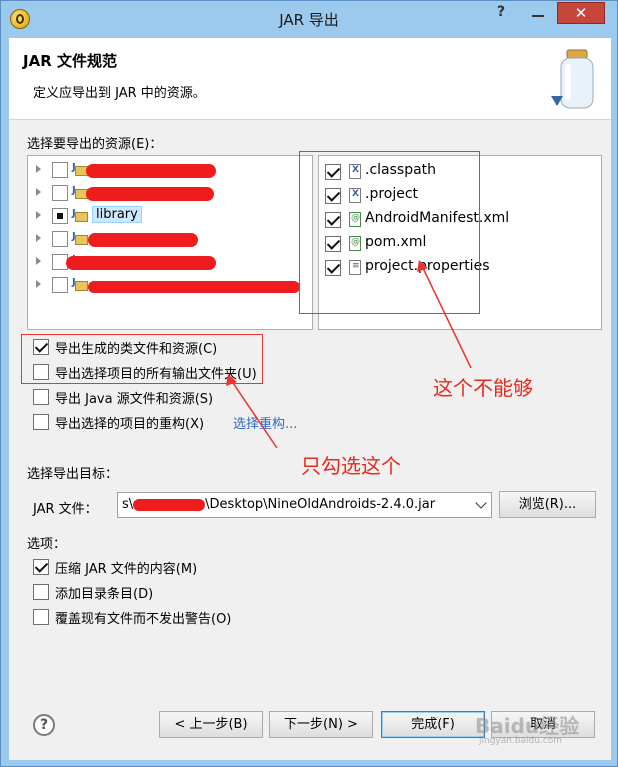 The image size is (618, 767). What do you see at coordinates (41, 567) in the screenshot?
I see `compress-checkbox` at bounding box center [41, 567].